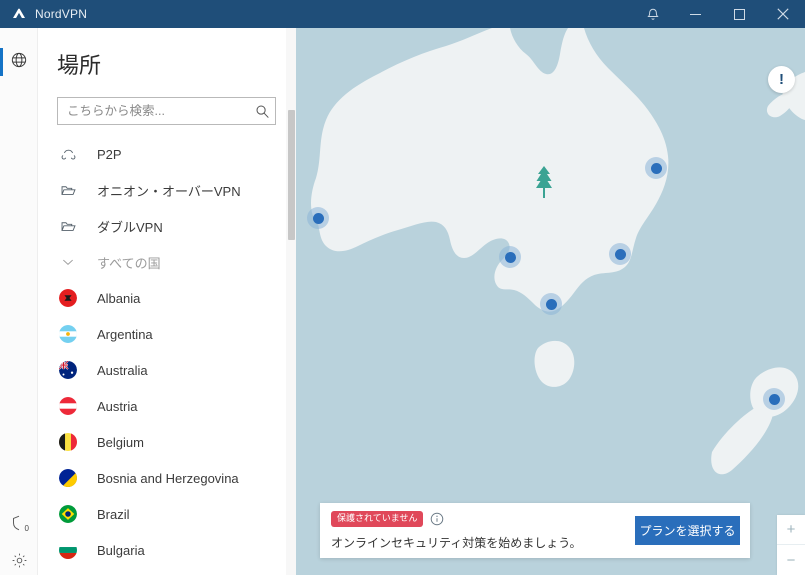 This screenshot has width=805, height=575. I want to click on list-item-label: Belgium, so click(120, 442).